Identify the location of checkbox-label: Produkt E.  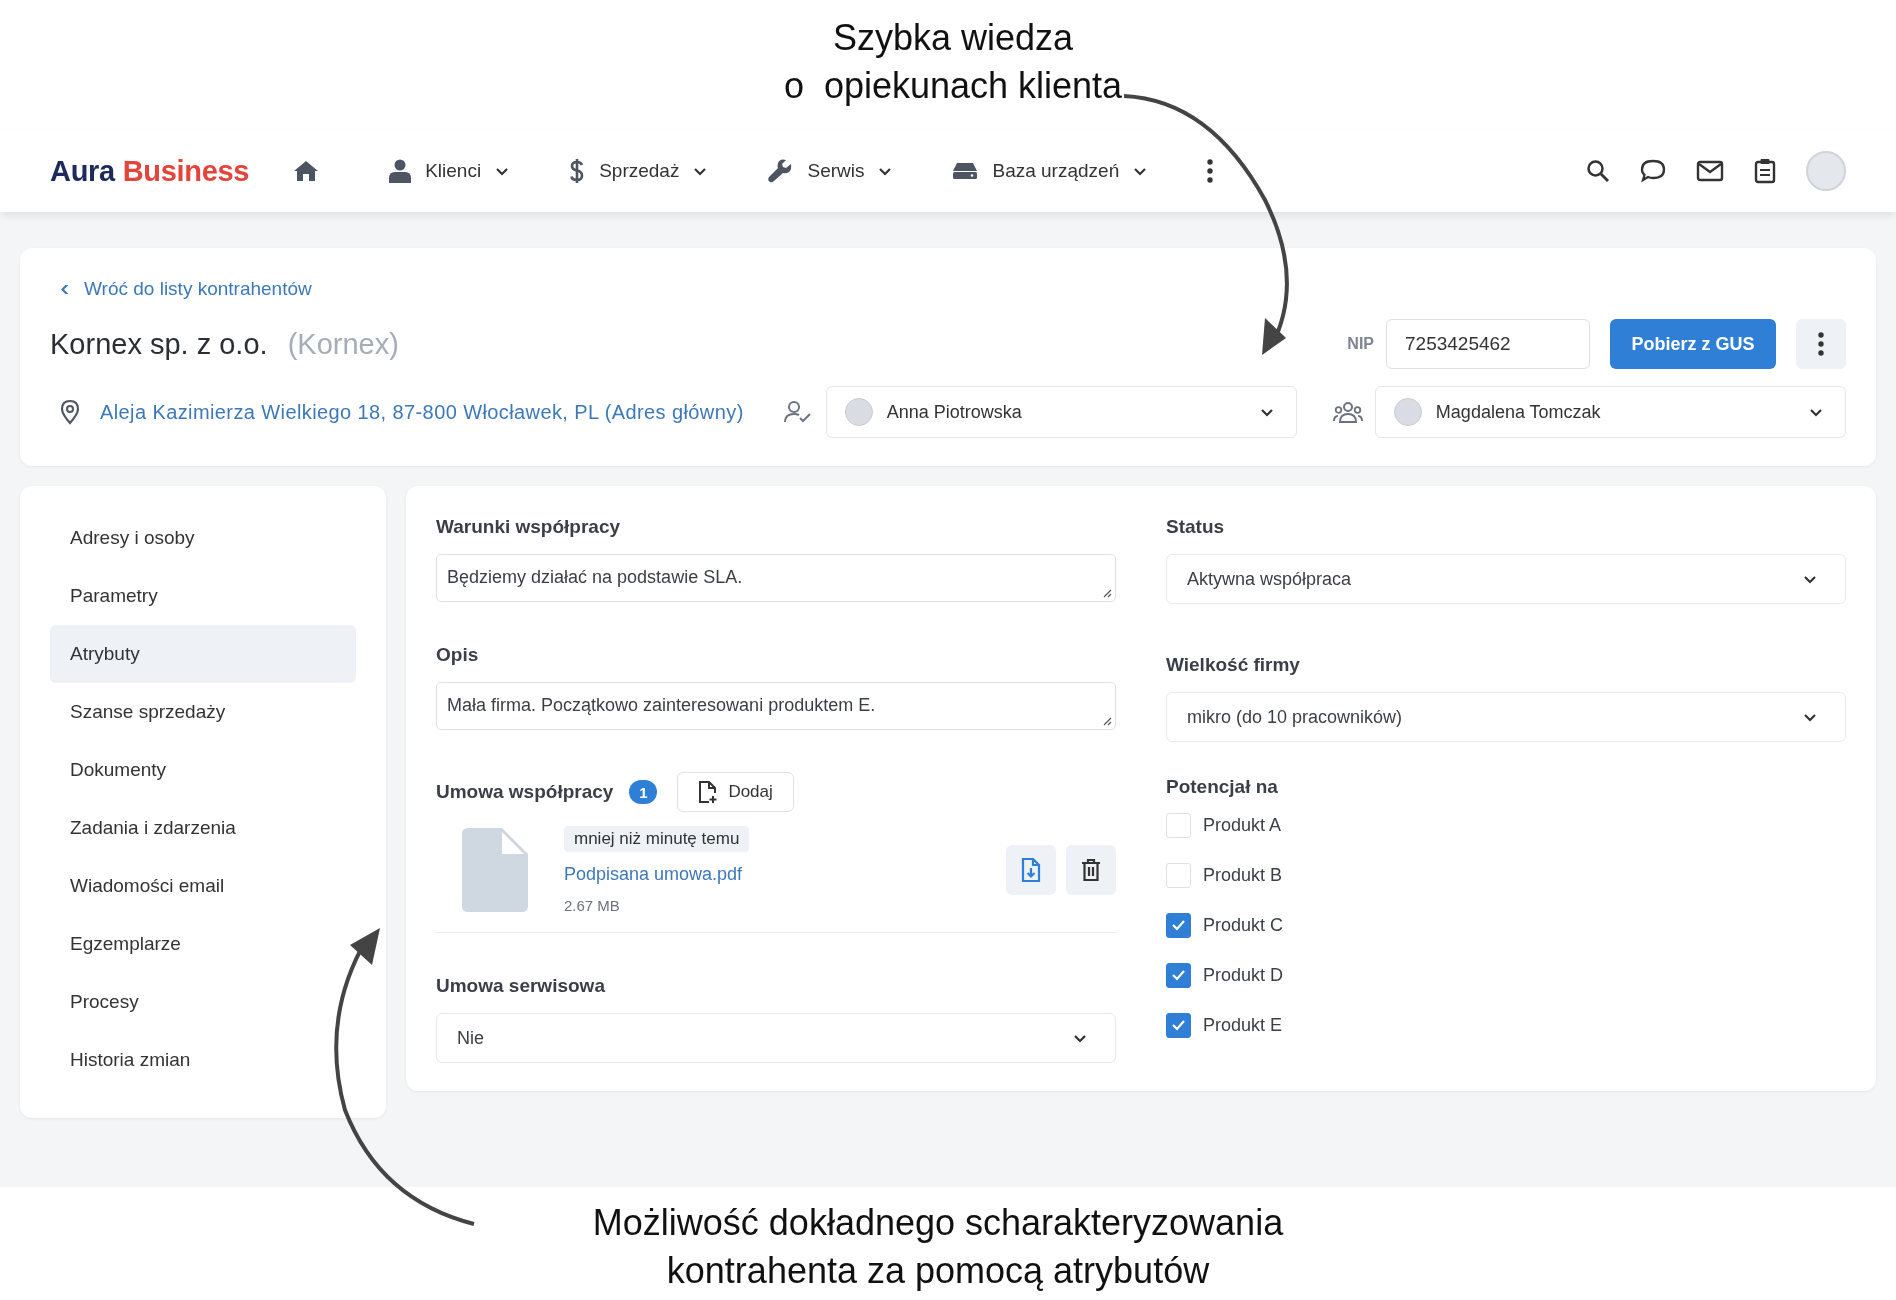
(1243, 1025).